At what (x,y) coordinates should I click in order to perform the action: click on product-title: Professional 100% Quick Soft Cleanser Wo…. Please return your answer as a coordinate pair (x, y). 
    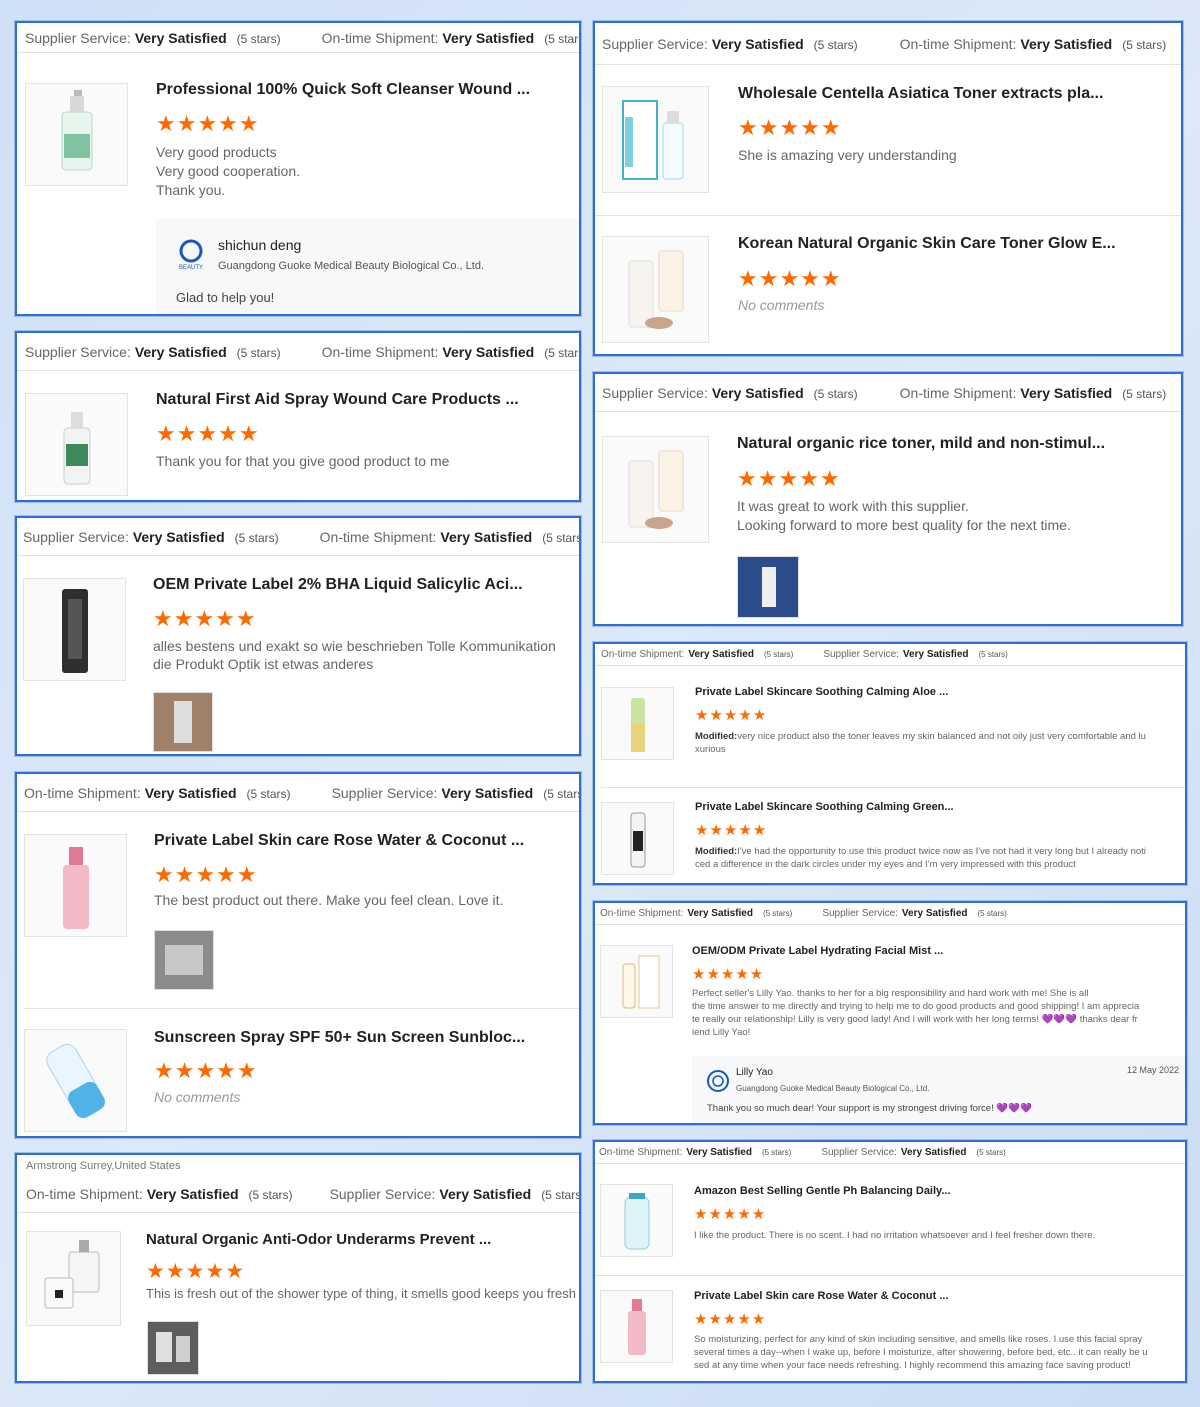
    Looking at the image, I should click on (343, 90).